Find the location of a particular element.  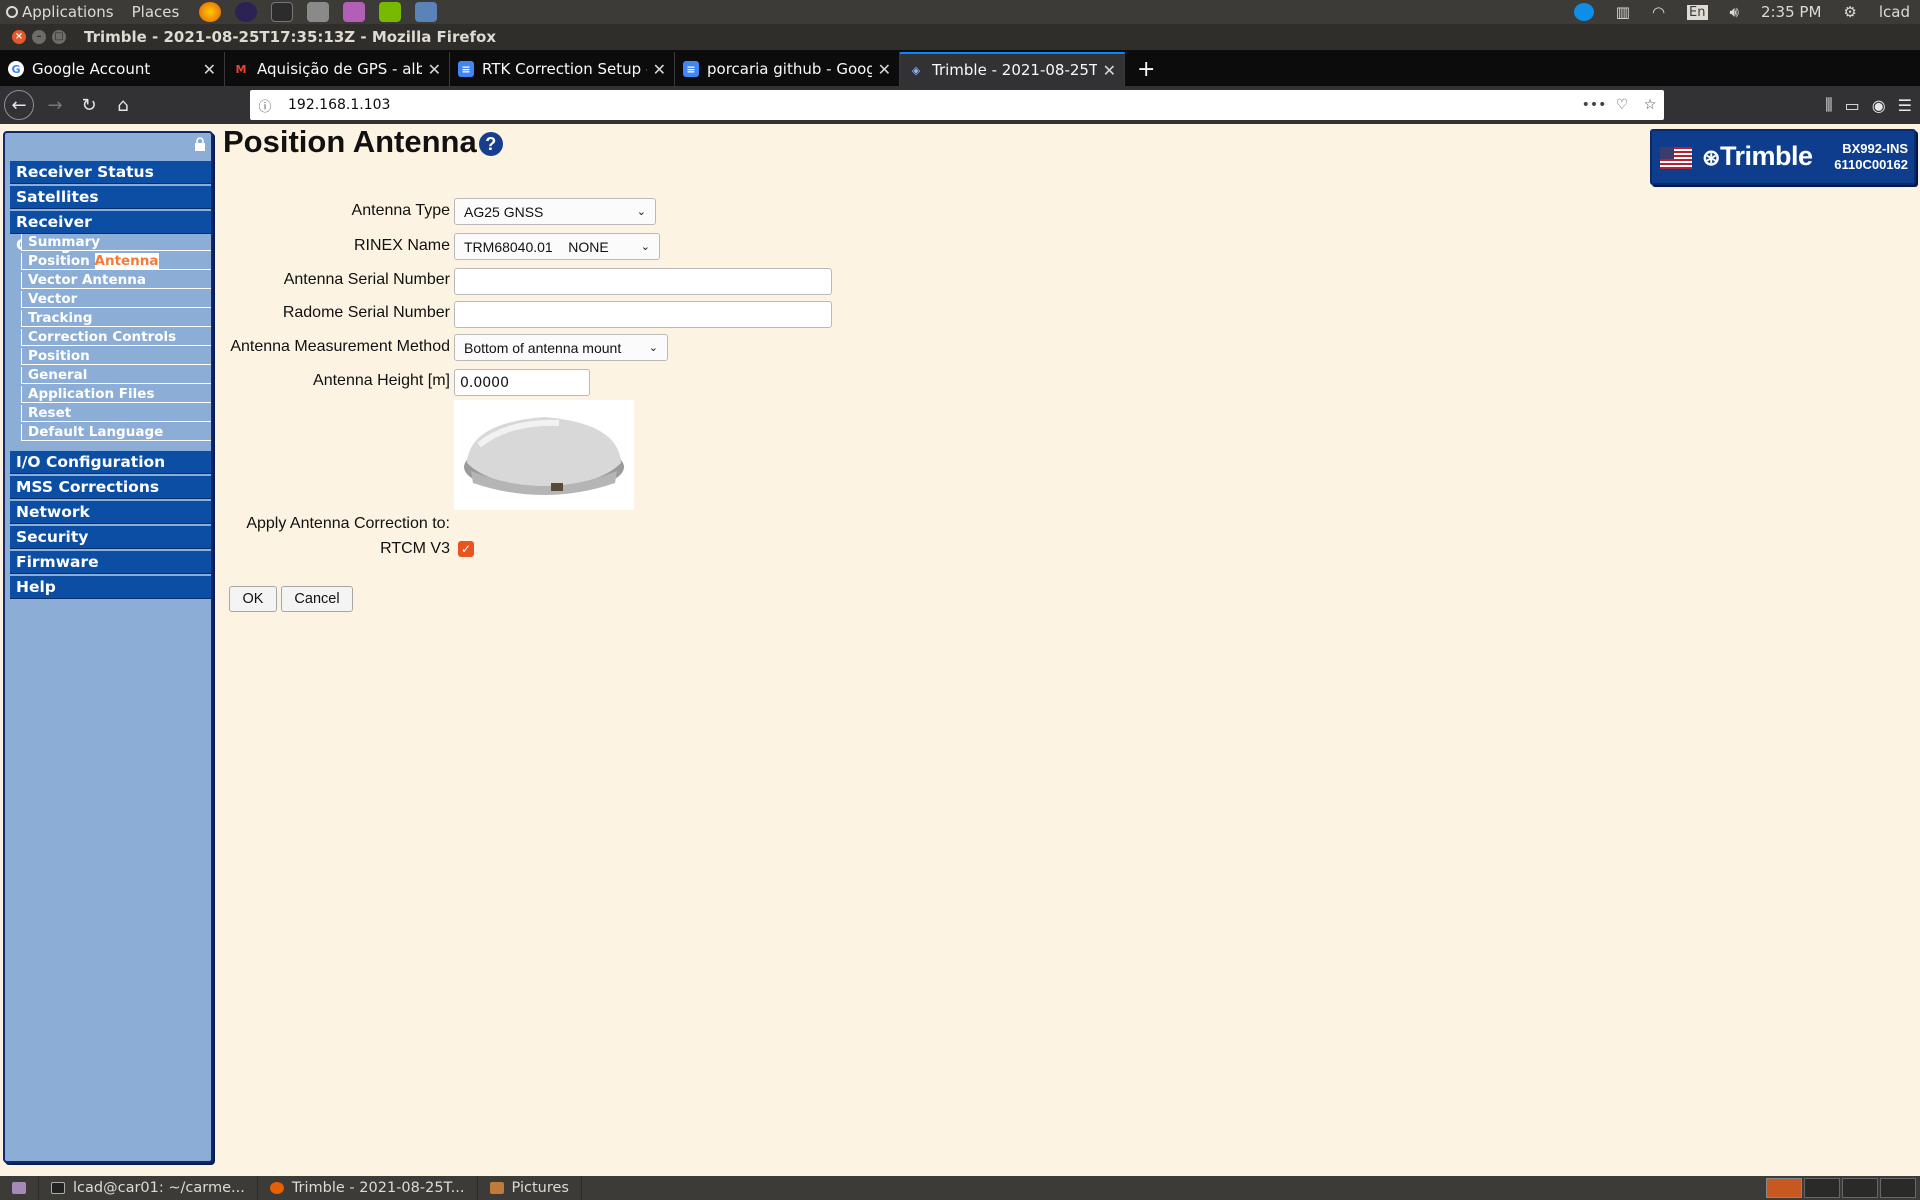

reload-button: ↻ is located at coordinates (89, 105).